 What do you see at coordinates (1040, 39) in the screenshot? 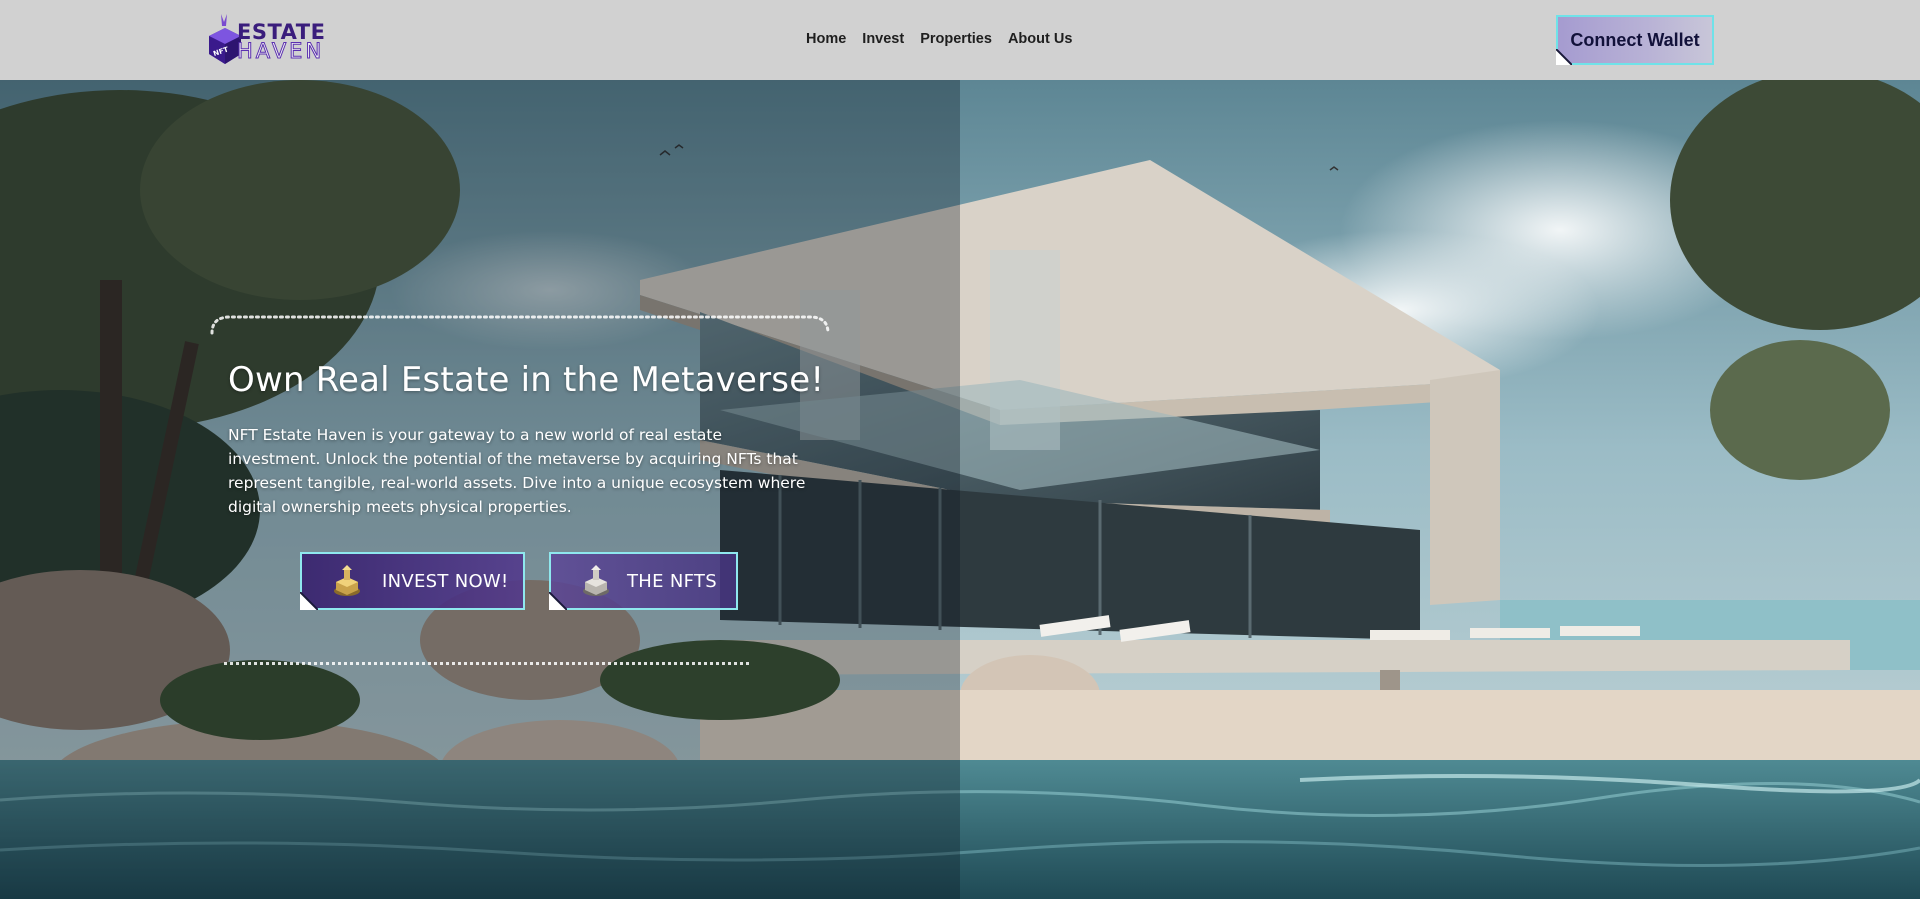
I see `nav-about-us: About Us` at bounding box center [1040, 39].